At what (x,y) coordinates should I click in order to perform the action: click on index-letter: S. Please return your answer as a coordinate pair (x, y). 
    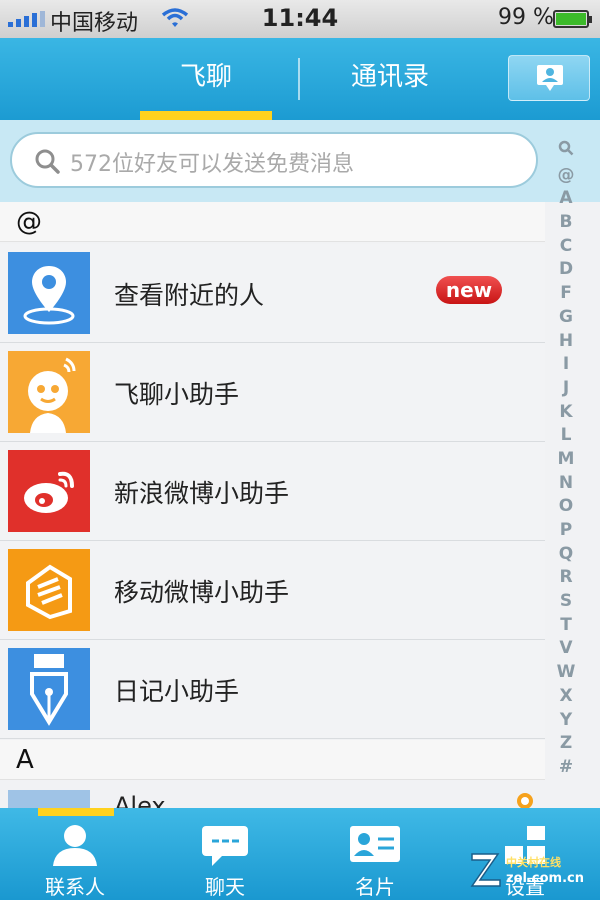
    Looking at the image, I should click on (566, 602).